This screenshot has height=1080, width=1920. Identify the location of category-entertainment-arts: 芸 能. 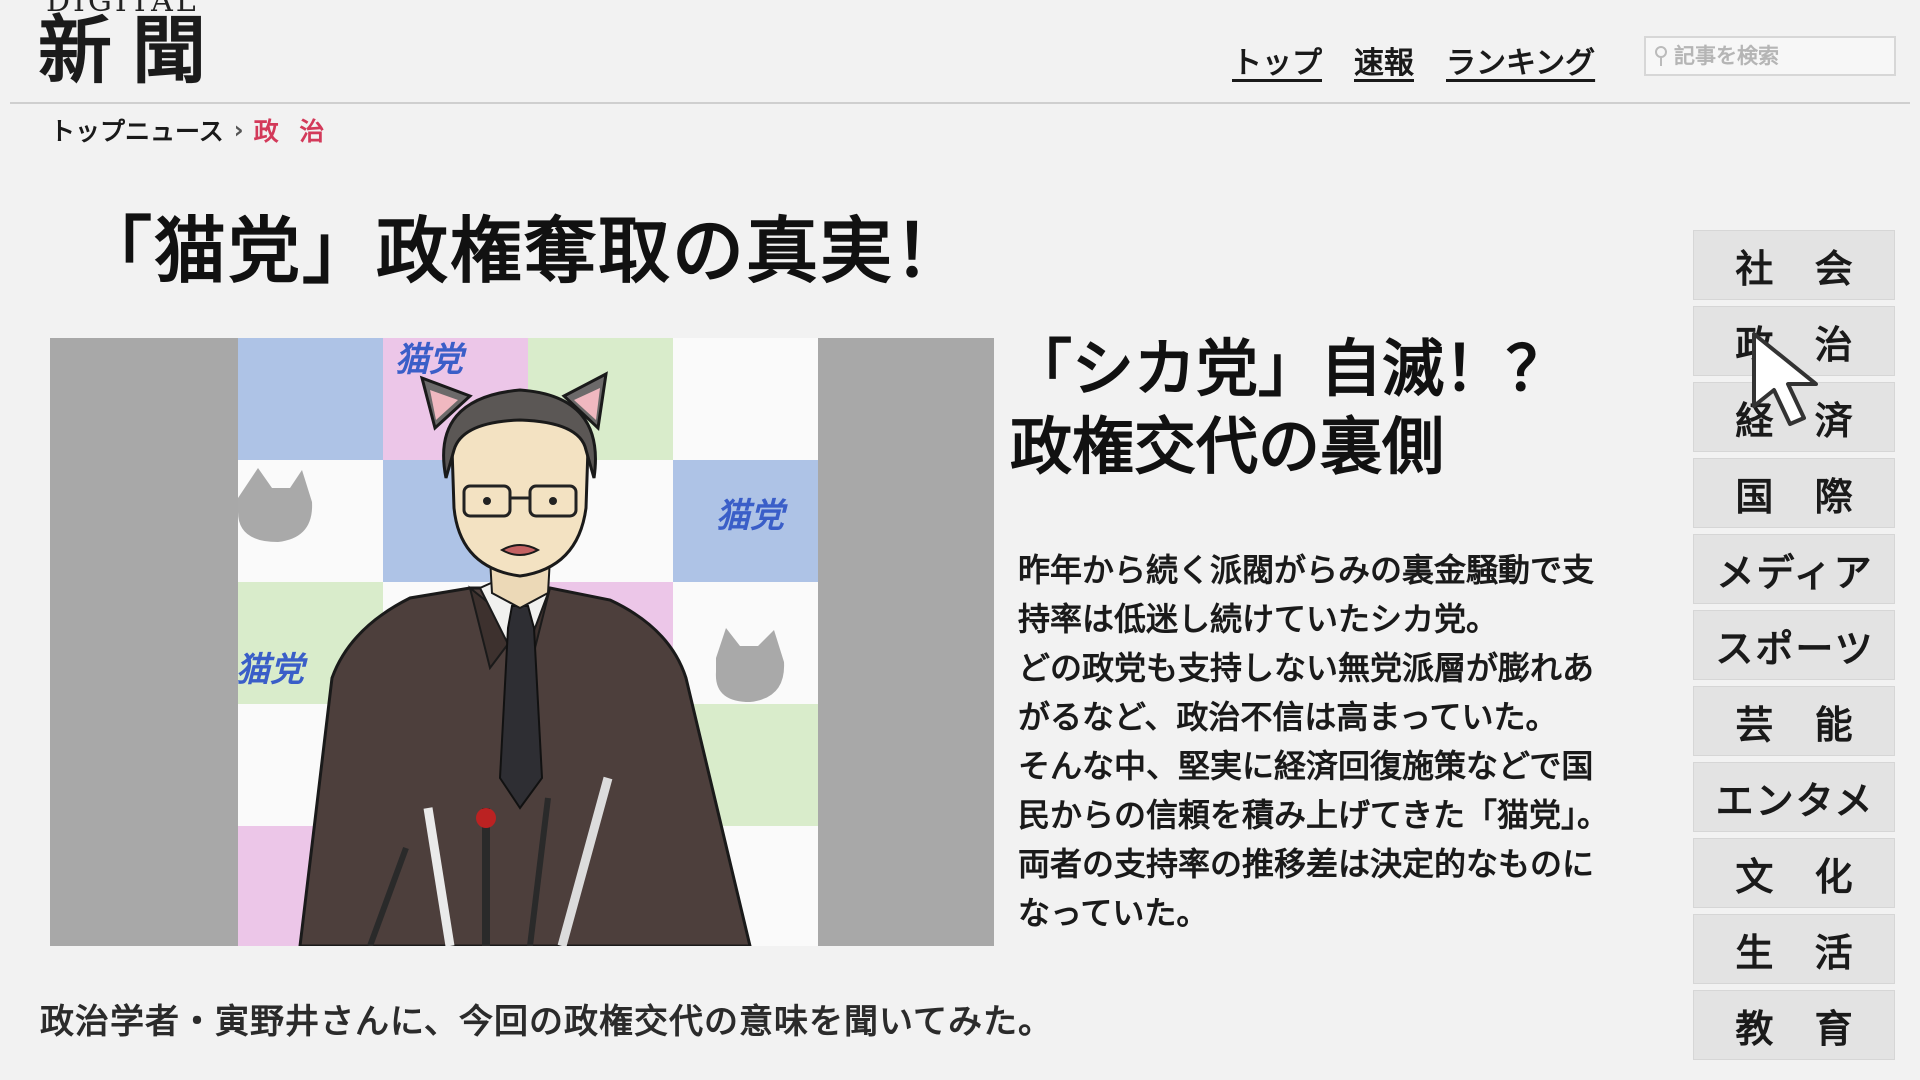
(1794, 721).